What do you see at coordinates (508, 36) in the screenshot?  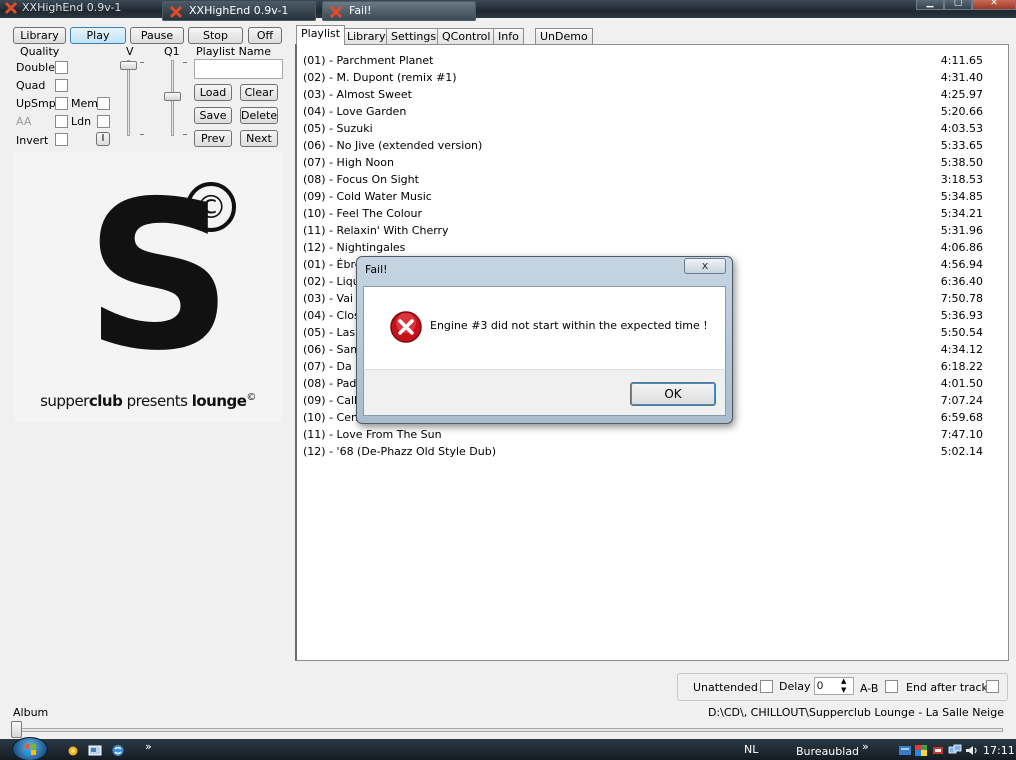 I see `tab-info: Info` at bounding box center [508, 36].